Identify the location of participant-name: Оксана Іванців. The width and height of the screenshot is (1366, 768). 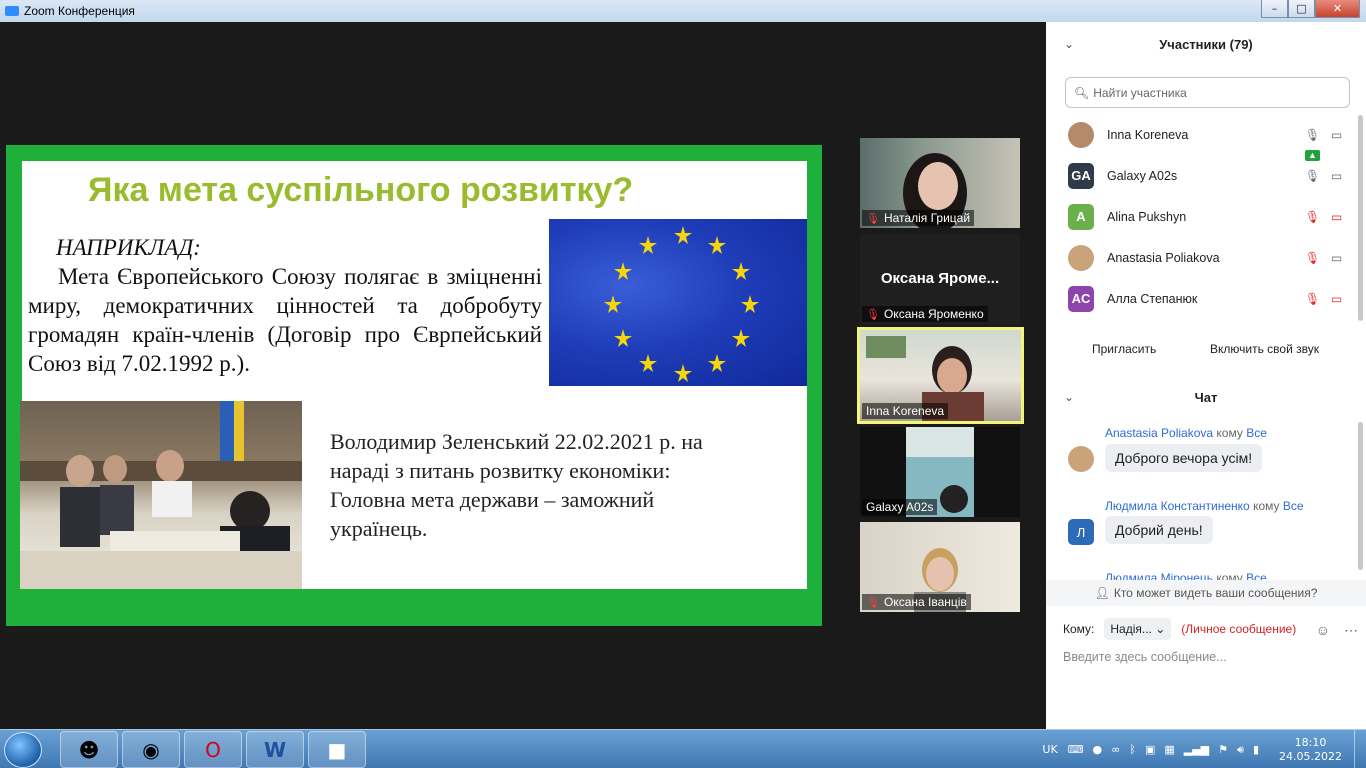
(925, 602).